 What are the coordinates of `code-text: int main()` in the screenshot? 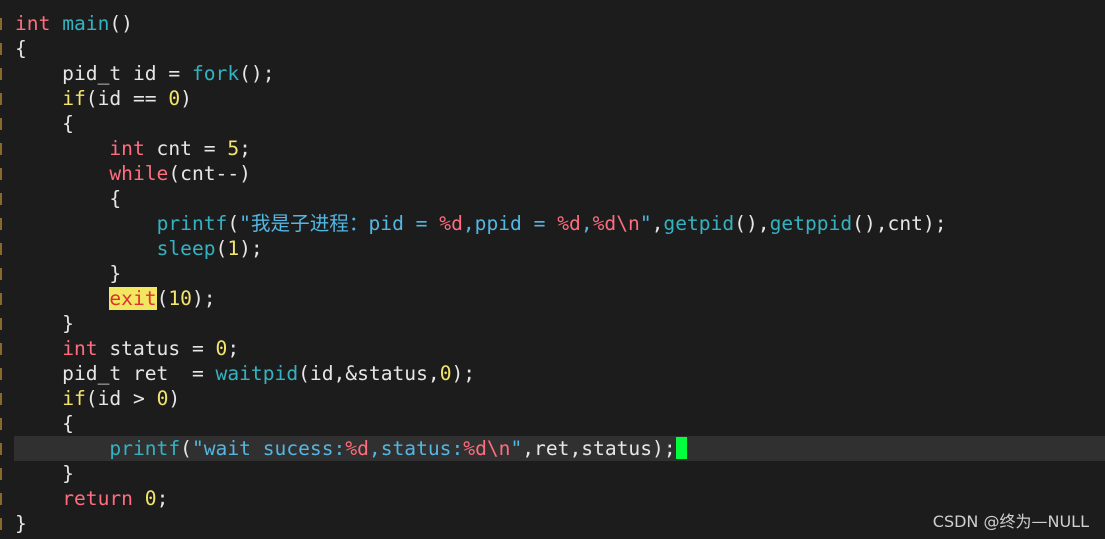 It's located at (74, 23).